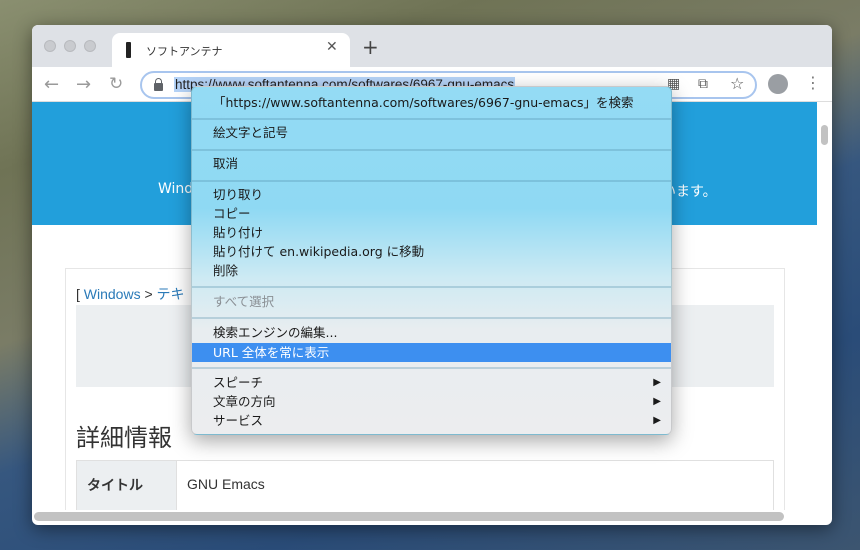 Image resolution: width=860 pixels, height=550 pixels. What do you see at coordinates (431, 270) in the screenshot?
I see `menu-item-delete: 削除` at bounding box center [431, 270].